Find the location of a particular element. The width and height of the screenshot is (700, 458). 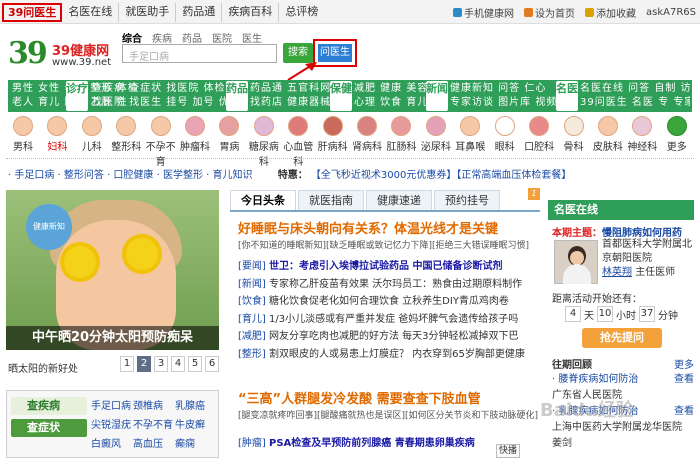

dept-plastic: 整形科 is located at coordinates (126, 136).